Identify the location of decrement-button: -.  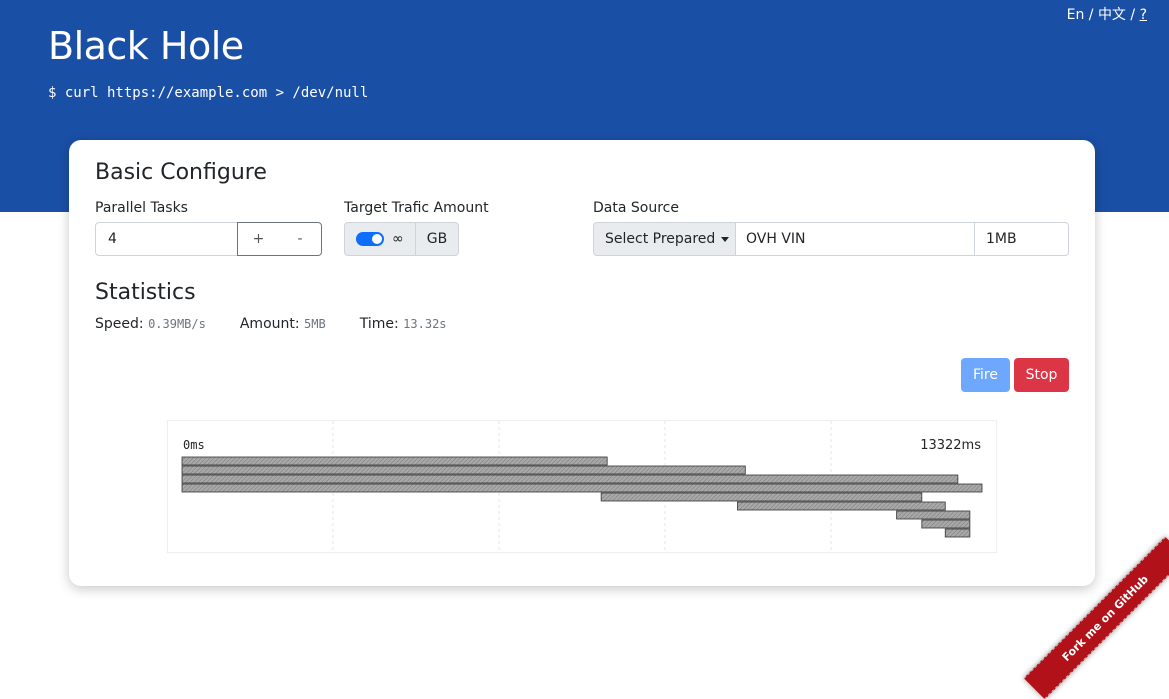
(300, 239).